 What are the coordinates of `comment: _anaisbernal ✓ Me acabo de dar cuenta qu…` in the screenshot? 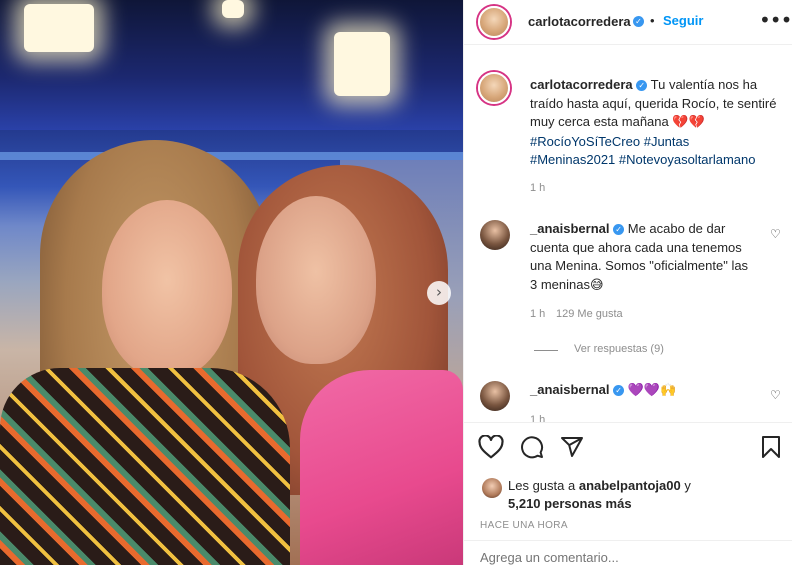 It's located at (641, 257).